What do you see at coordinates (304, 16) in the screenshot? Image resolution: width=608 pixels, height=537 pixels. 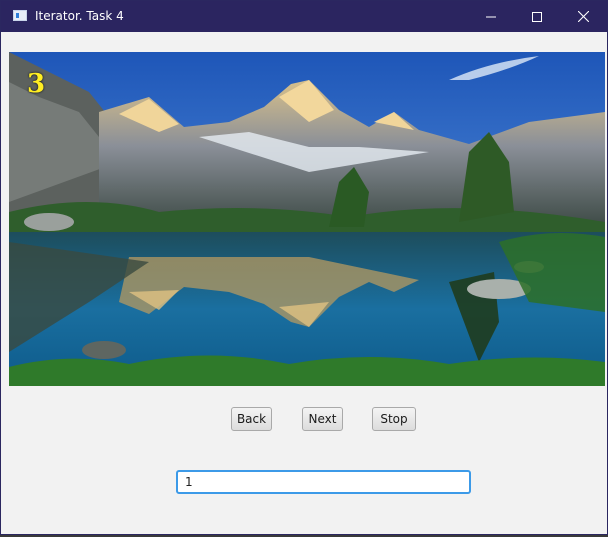 I see `title-bar: Iterator. Task 4` at bounding box center [304, 16].